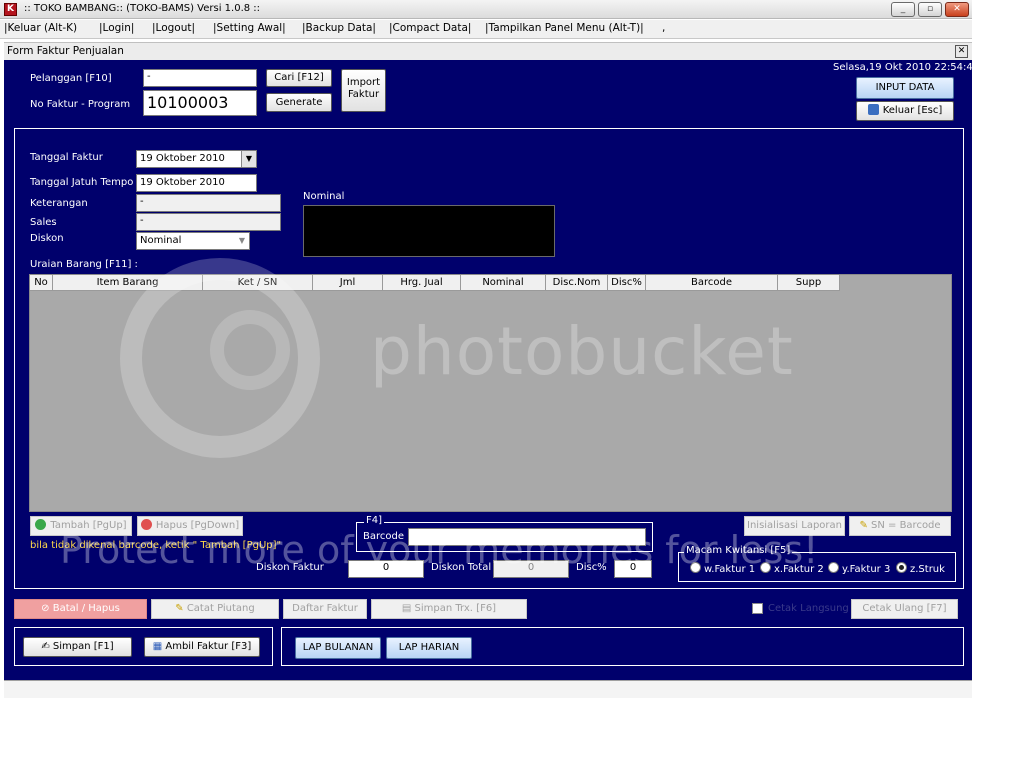 The width and height of the screenshot is (1024, 768). What do you see at coordinates (873, 109) in the screenshot?
I see `exit-icon` at bounding box center [873, 109].